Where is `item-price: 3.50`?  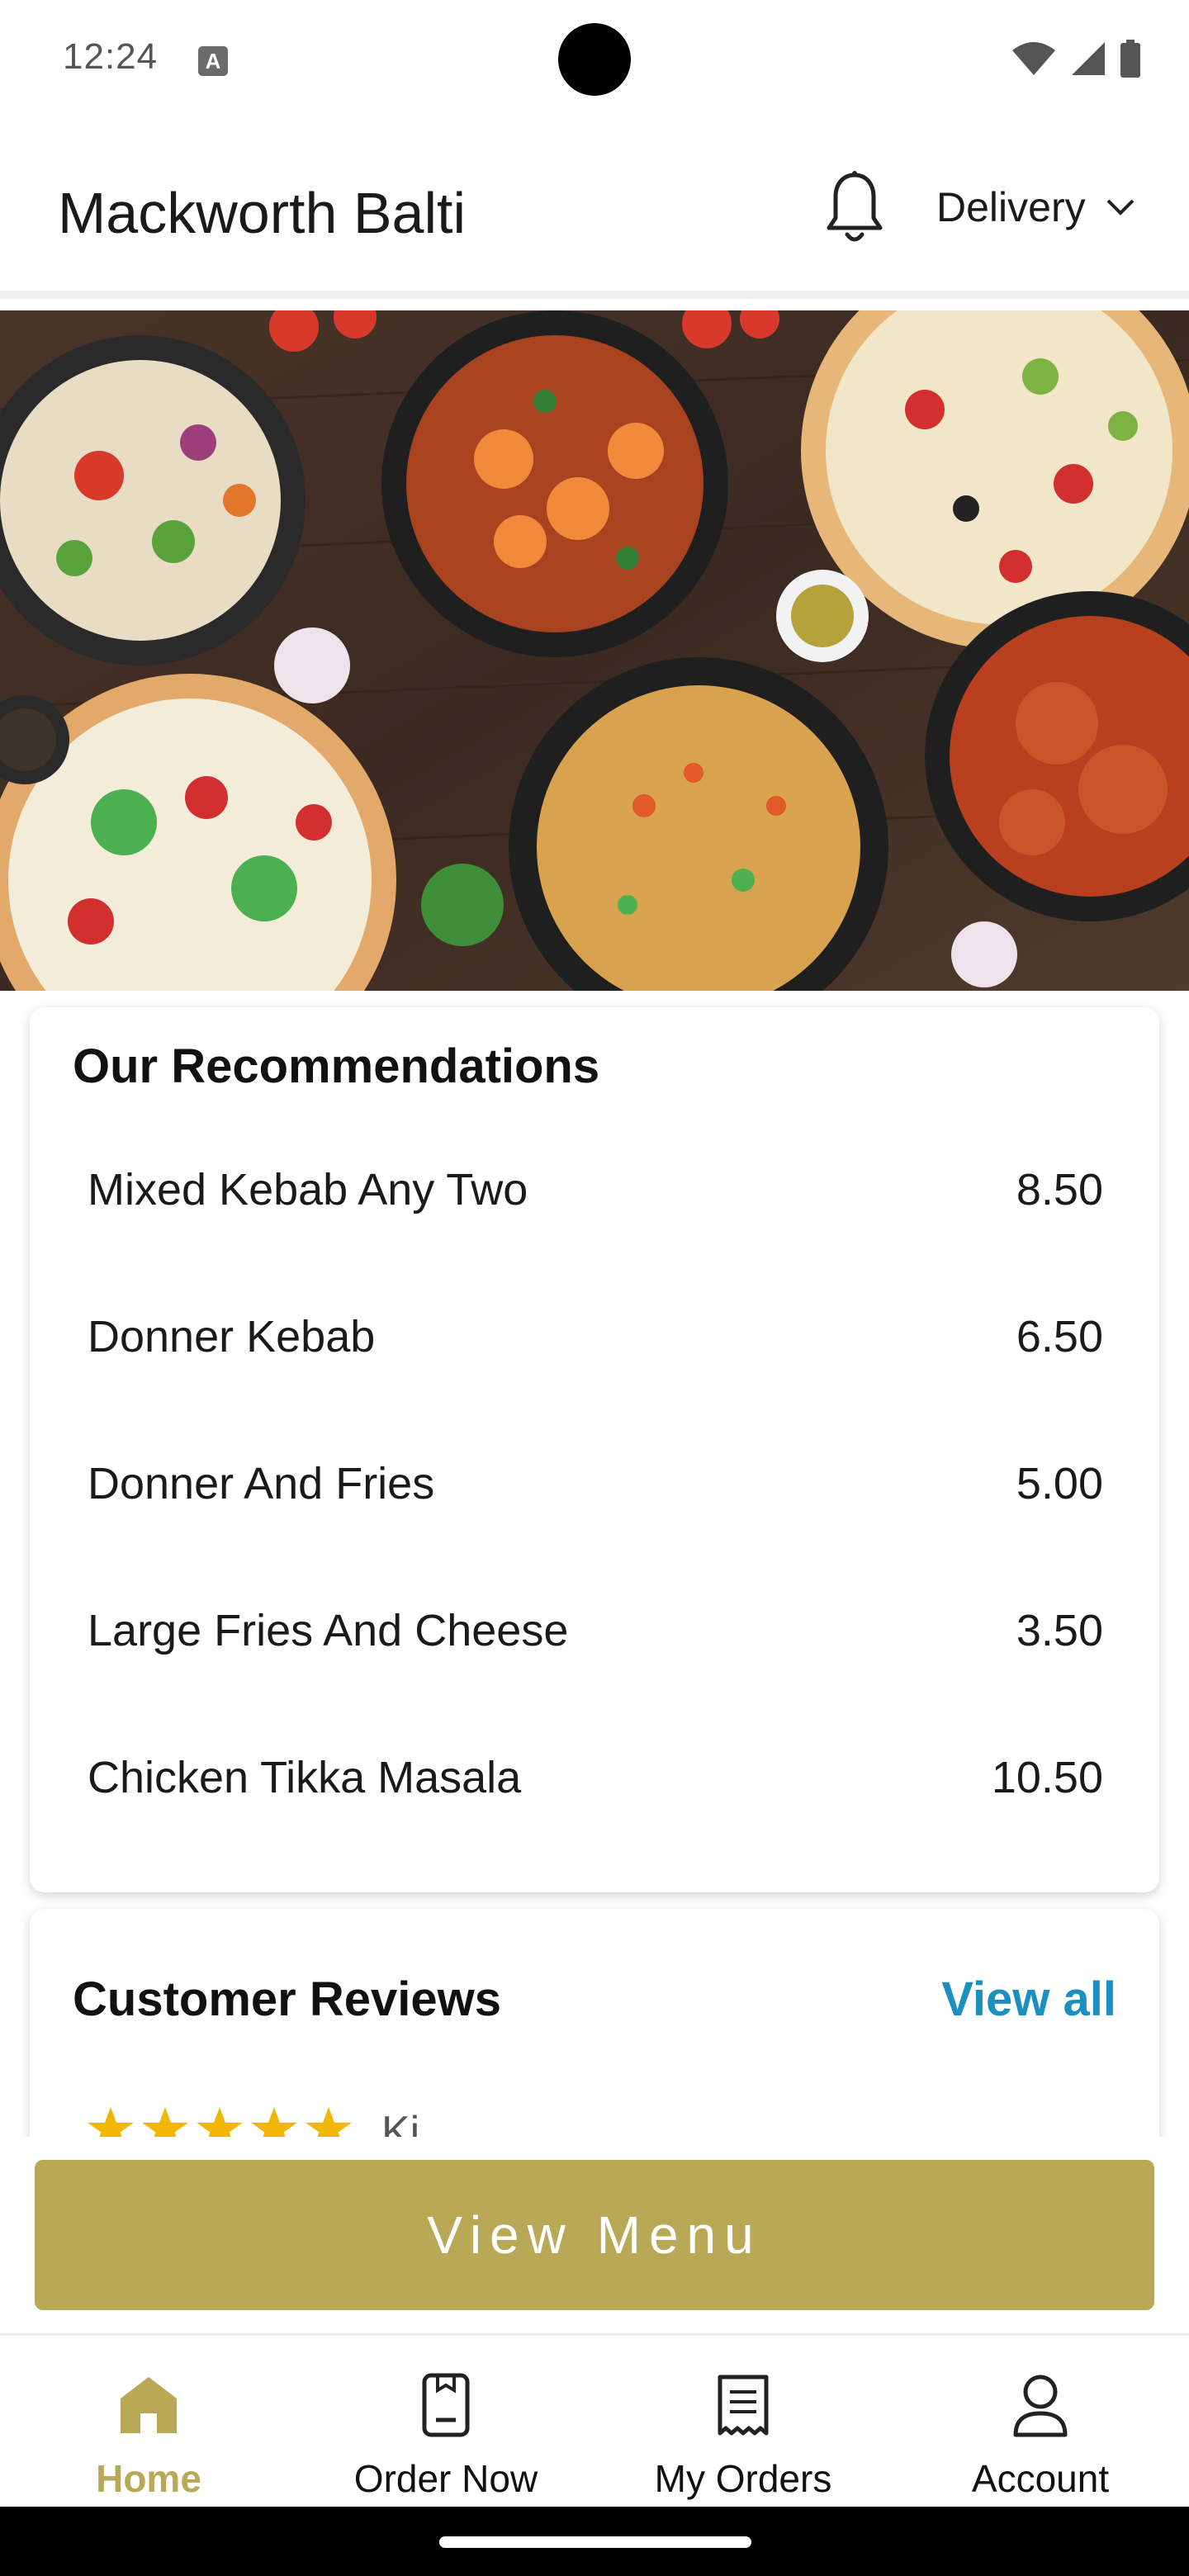
item-price: 3.50 is located at coordinates (1059, 1630).